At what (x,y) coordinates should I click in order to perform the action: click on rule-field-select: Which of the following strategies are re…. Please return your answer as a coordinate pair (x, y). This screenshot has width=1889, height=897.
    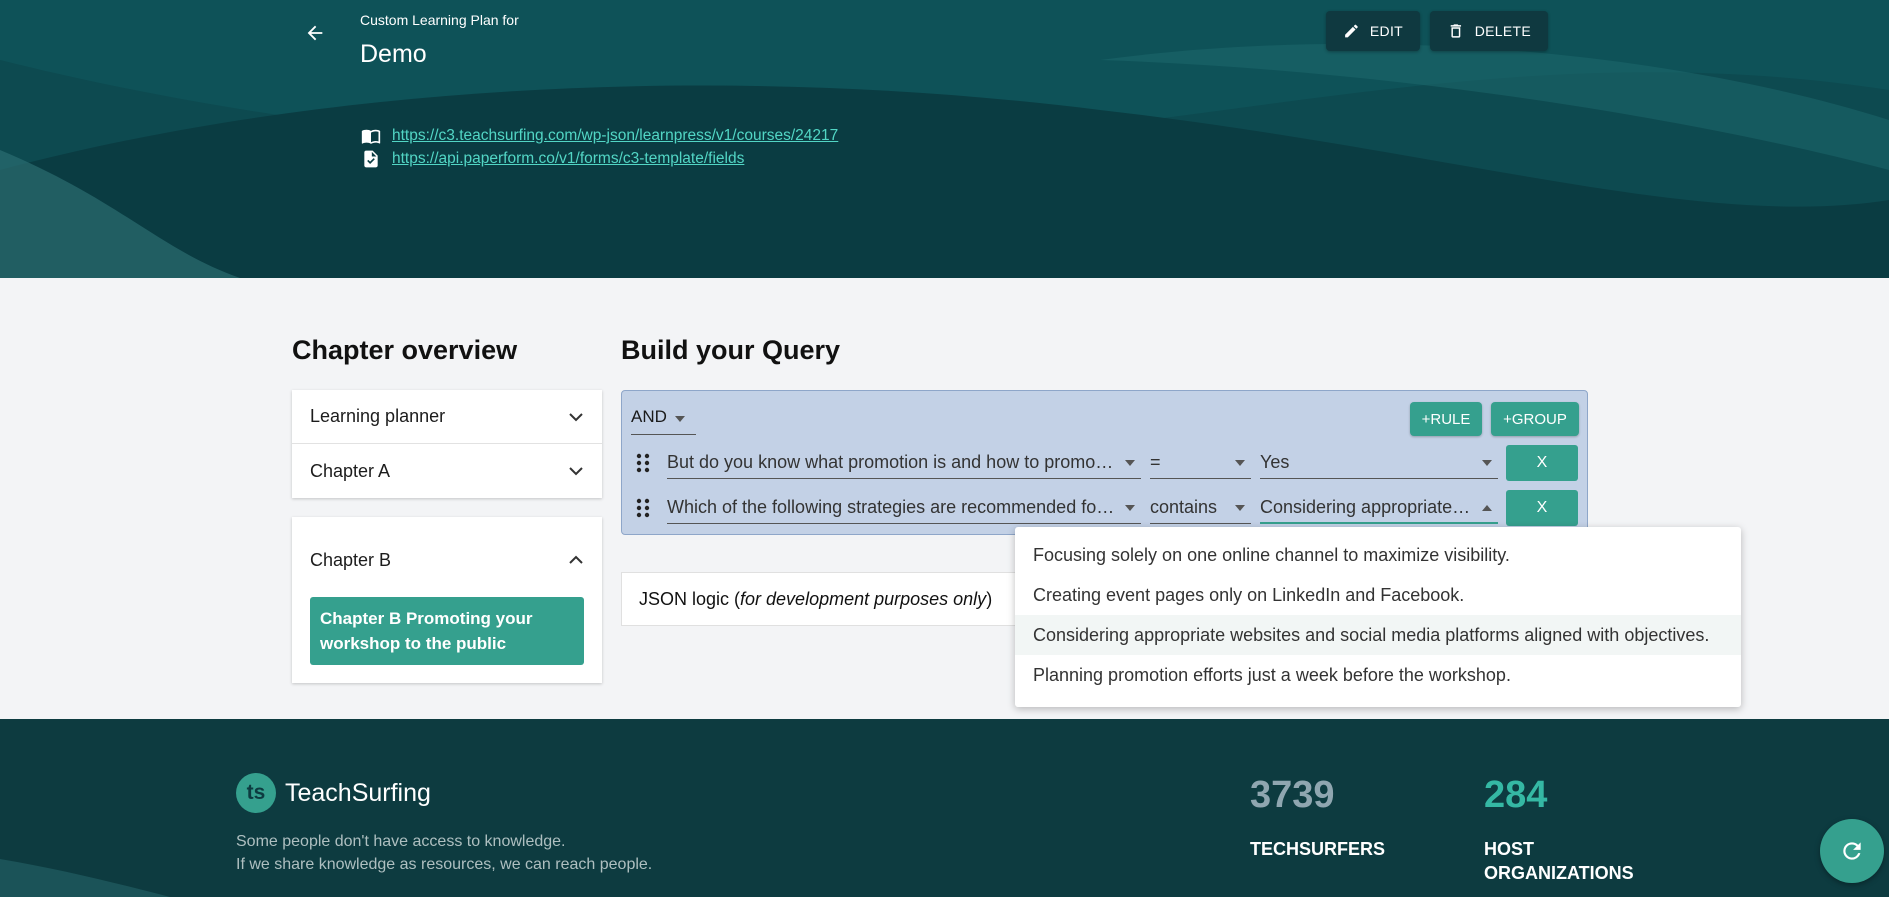
    Looking at the image, I should click on (904, 508).